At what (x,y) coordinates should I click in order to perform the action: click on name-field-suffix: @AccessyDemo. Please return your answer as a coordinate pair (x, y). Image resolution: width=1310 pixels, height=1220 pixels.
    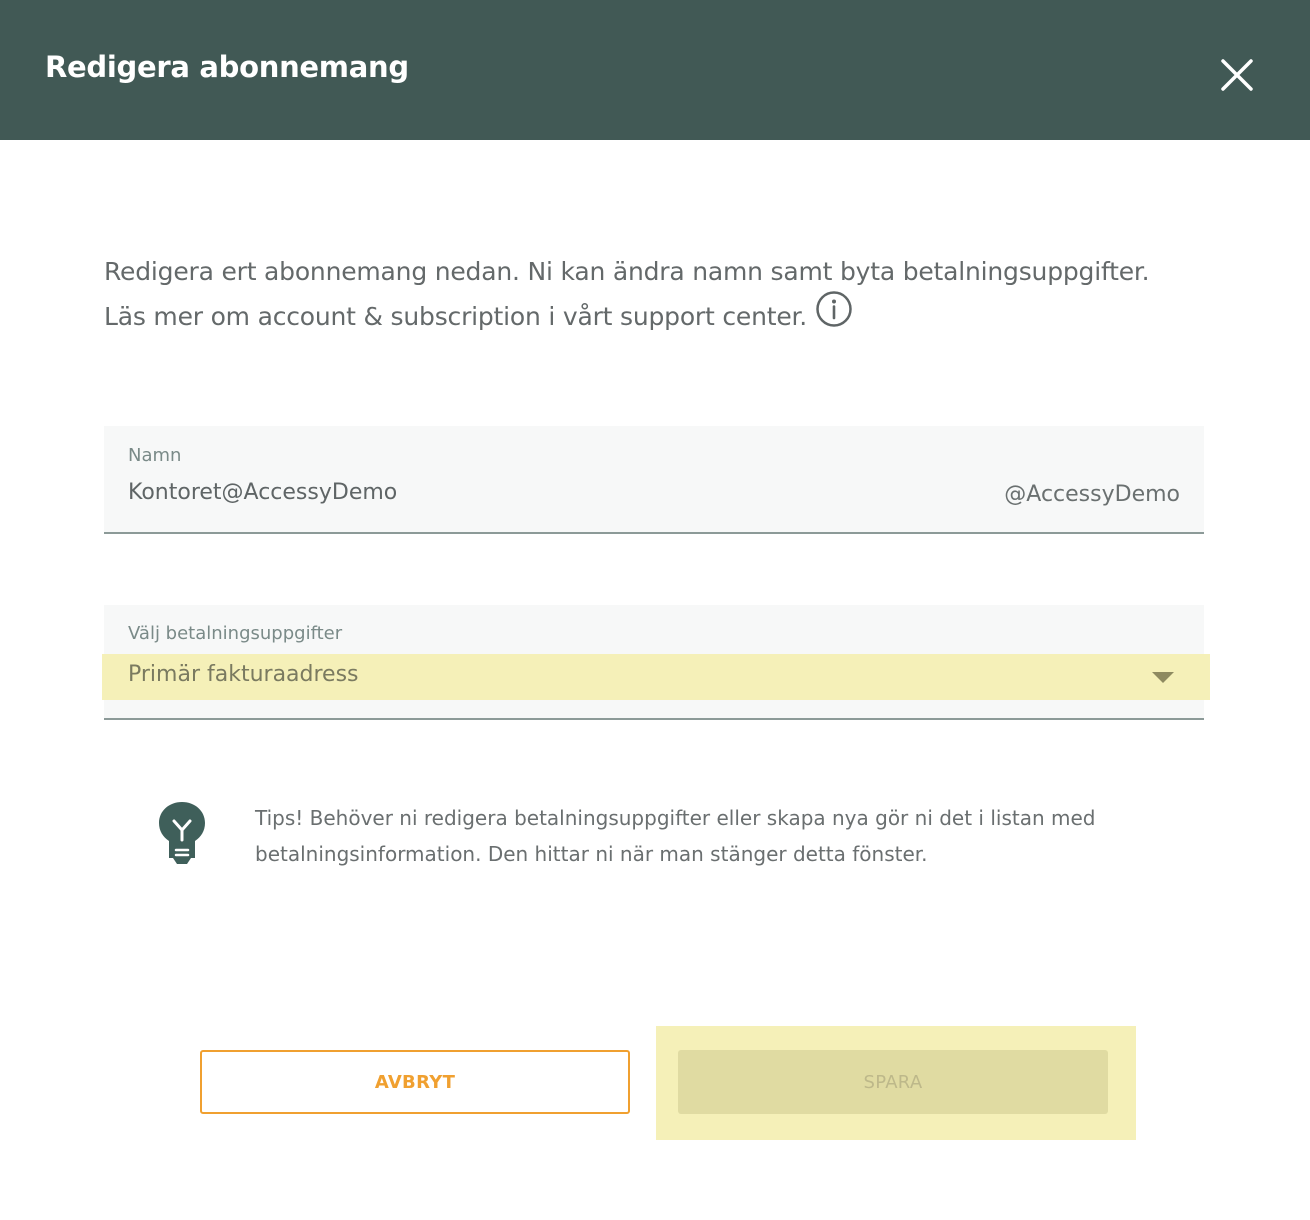
    Looking at the image, I should click on (1092, 494).